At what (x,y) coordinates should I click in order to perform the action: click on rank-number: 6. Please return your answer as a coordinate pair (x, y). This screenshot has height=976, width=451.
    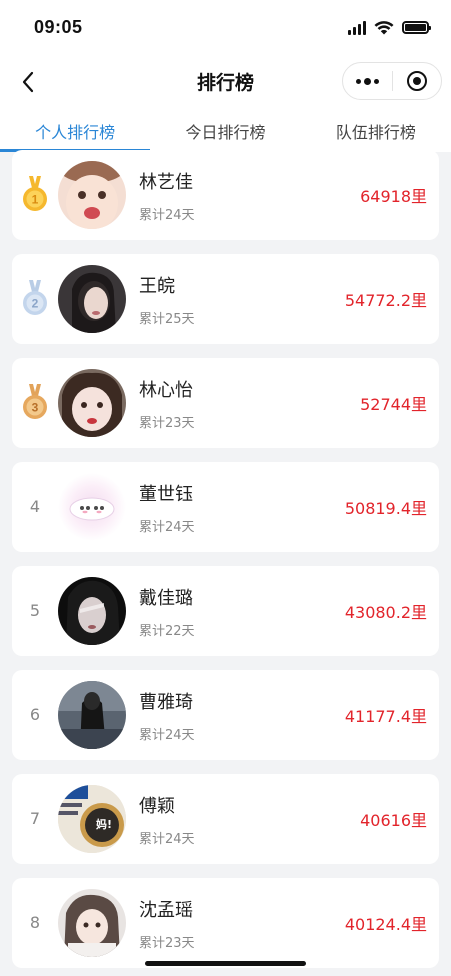
    Looking at the image, I should click on (35, 714).